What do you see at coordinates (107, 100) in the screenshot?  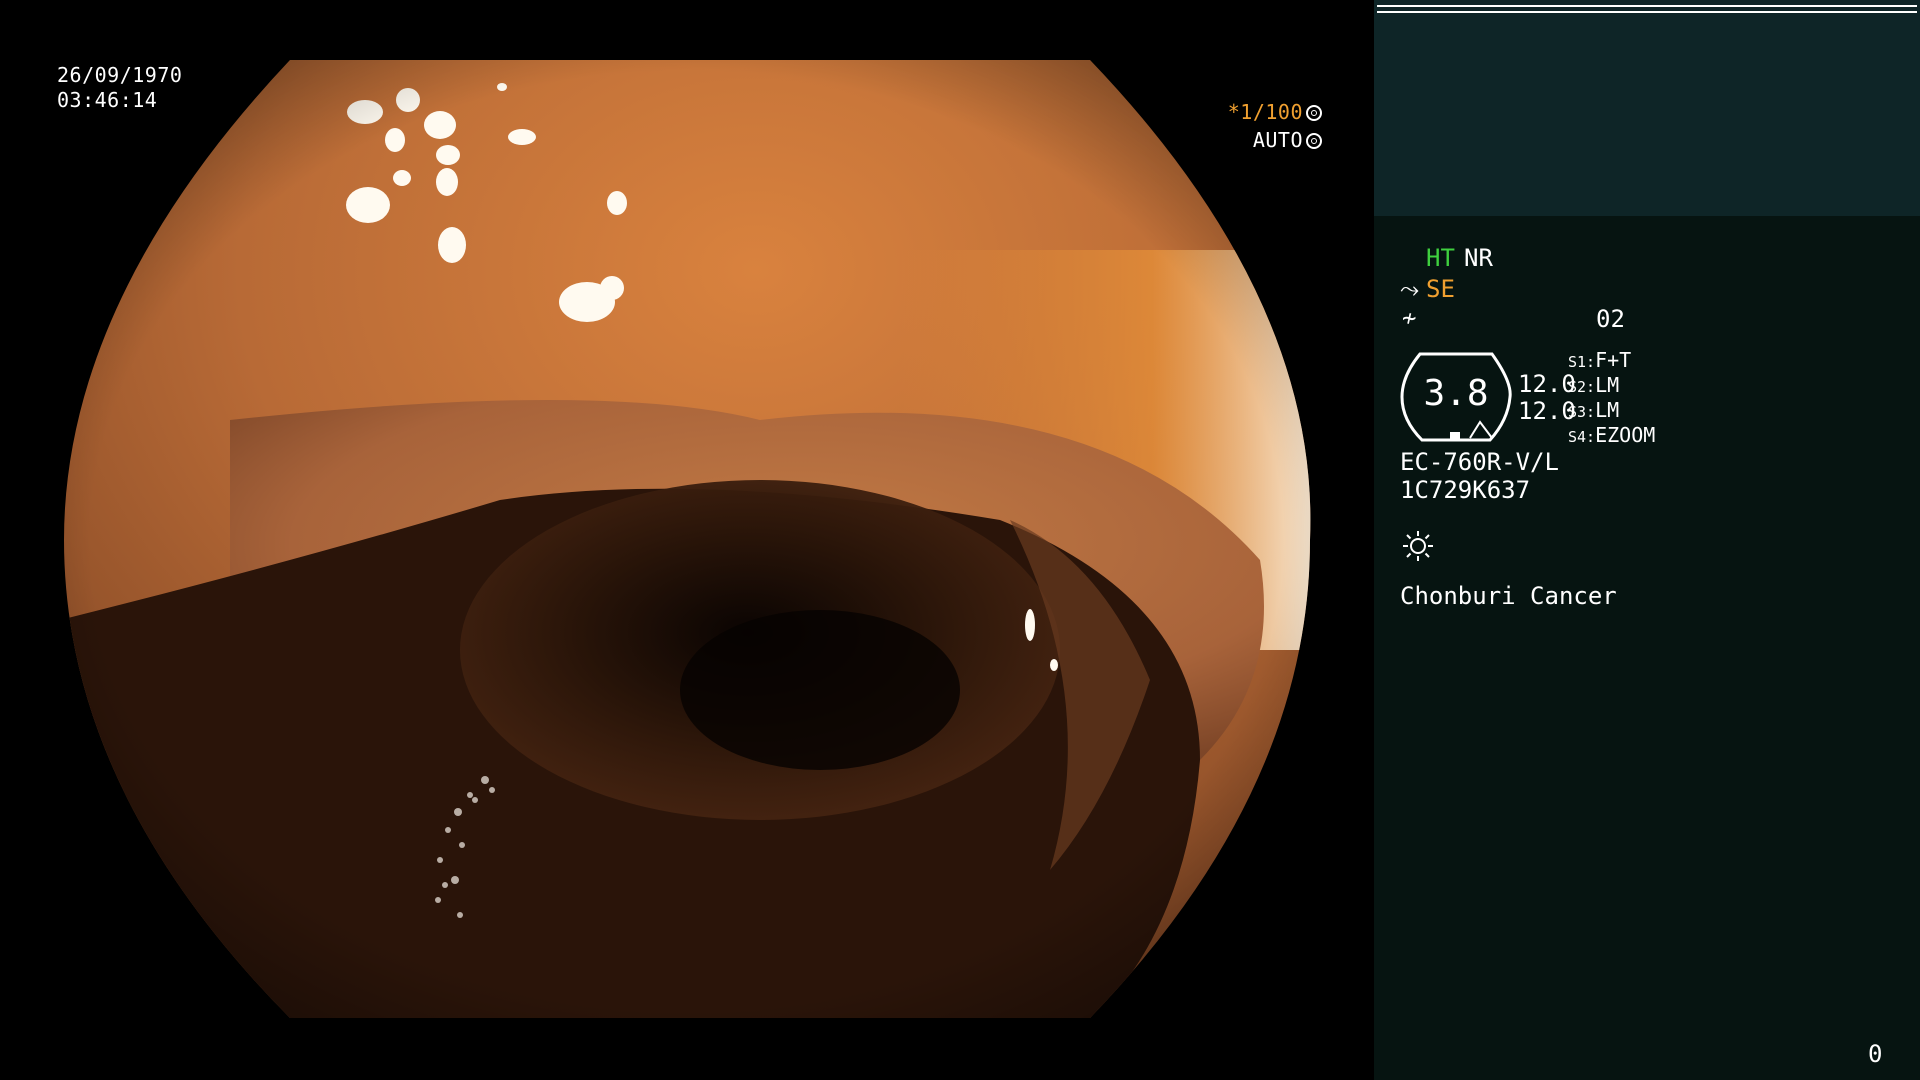 I see `exam-time: 03:46:14` at bounding box center [107, 100].